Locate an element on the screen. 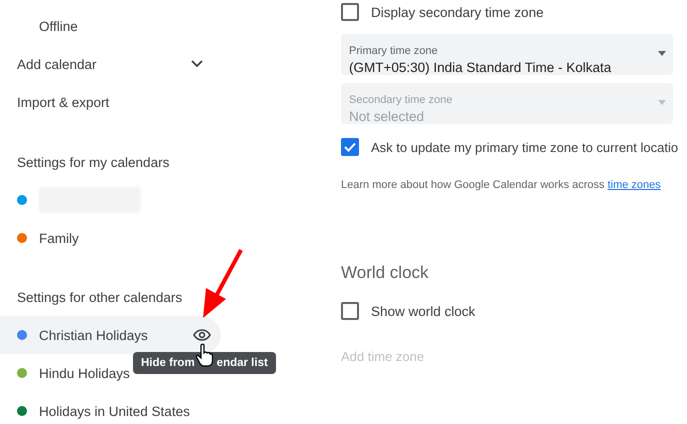 The height and width of the screenshot is (424, 687). help-text: Learn more about how Google Calendar works across time zones is located at coordinates (501, 185).